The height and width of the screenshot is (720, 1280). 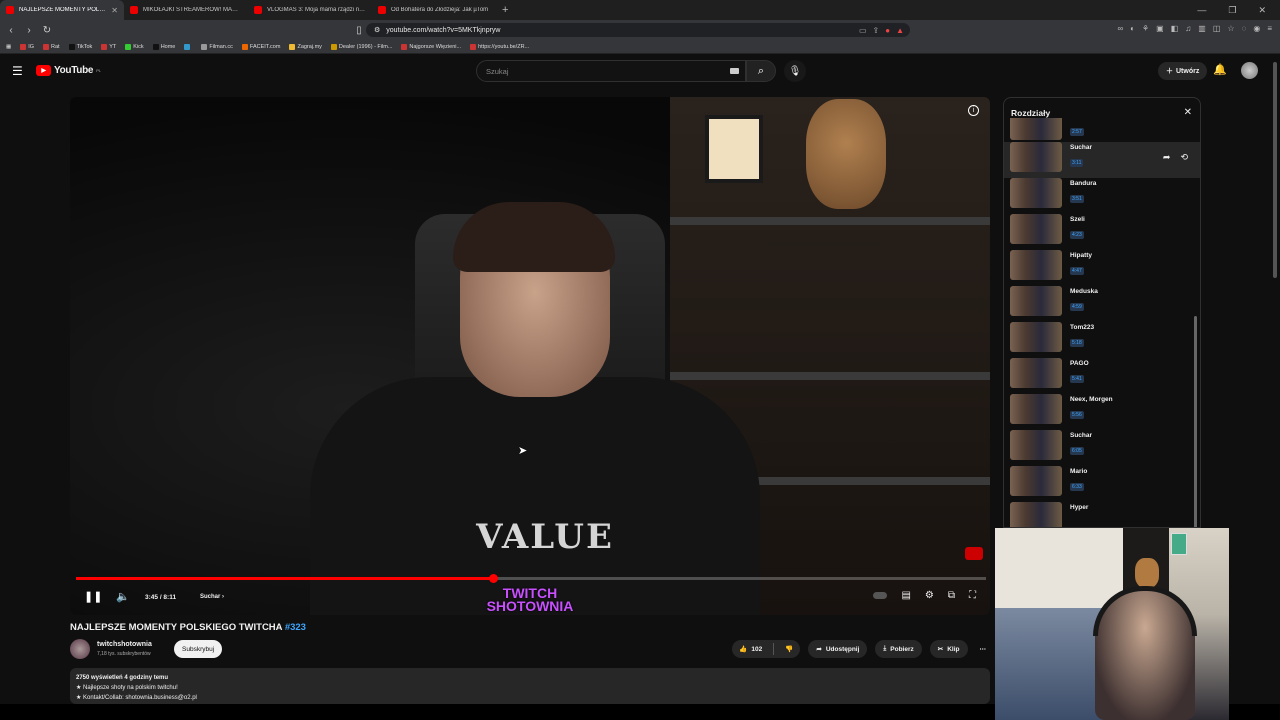 What do you see at coordinates (260, 46) in the screenshot?
I see `bookmark-item: FACEIT.com` at bounding box center [260, 46].